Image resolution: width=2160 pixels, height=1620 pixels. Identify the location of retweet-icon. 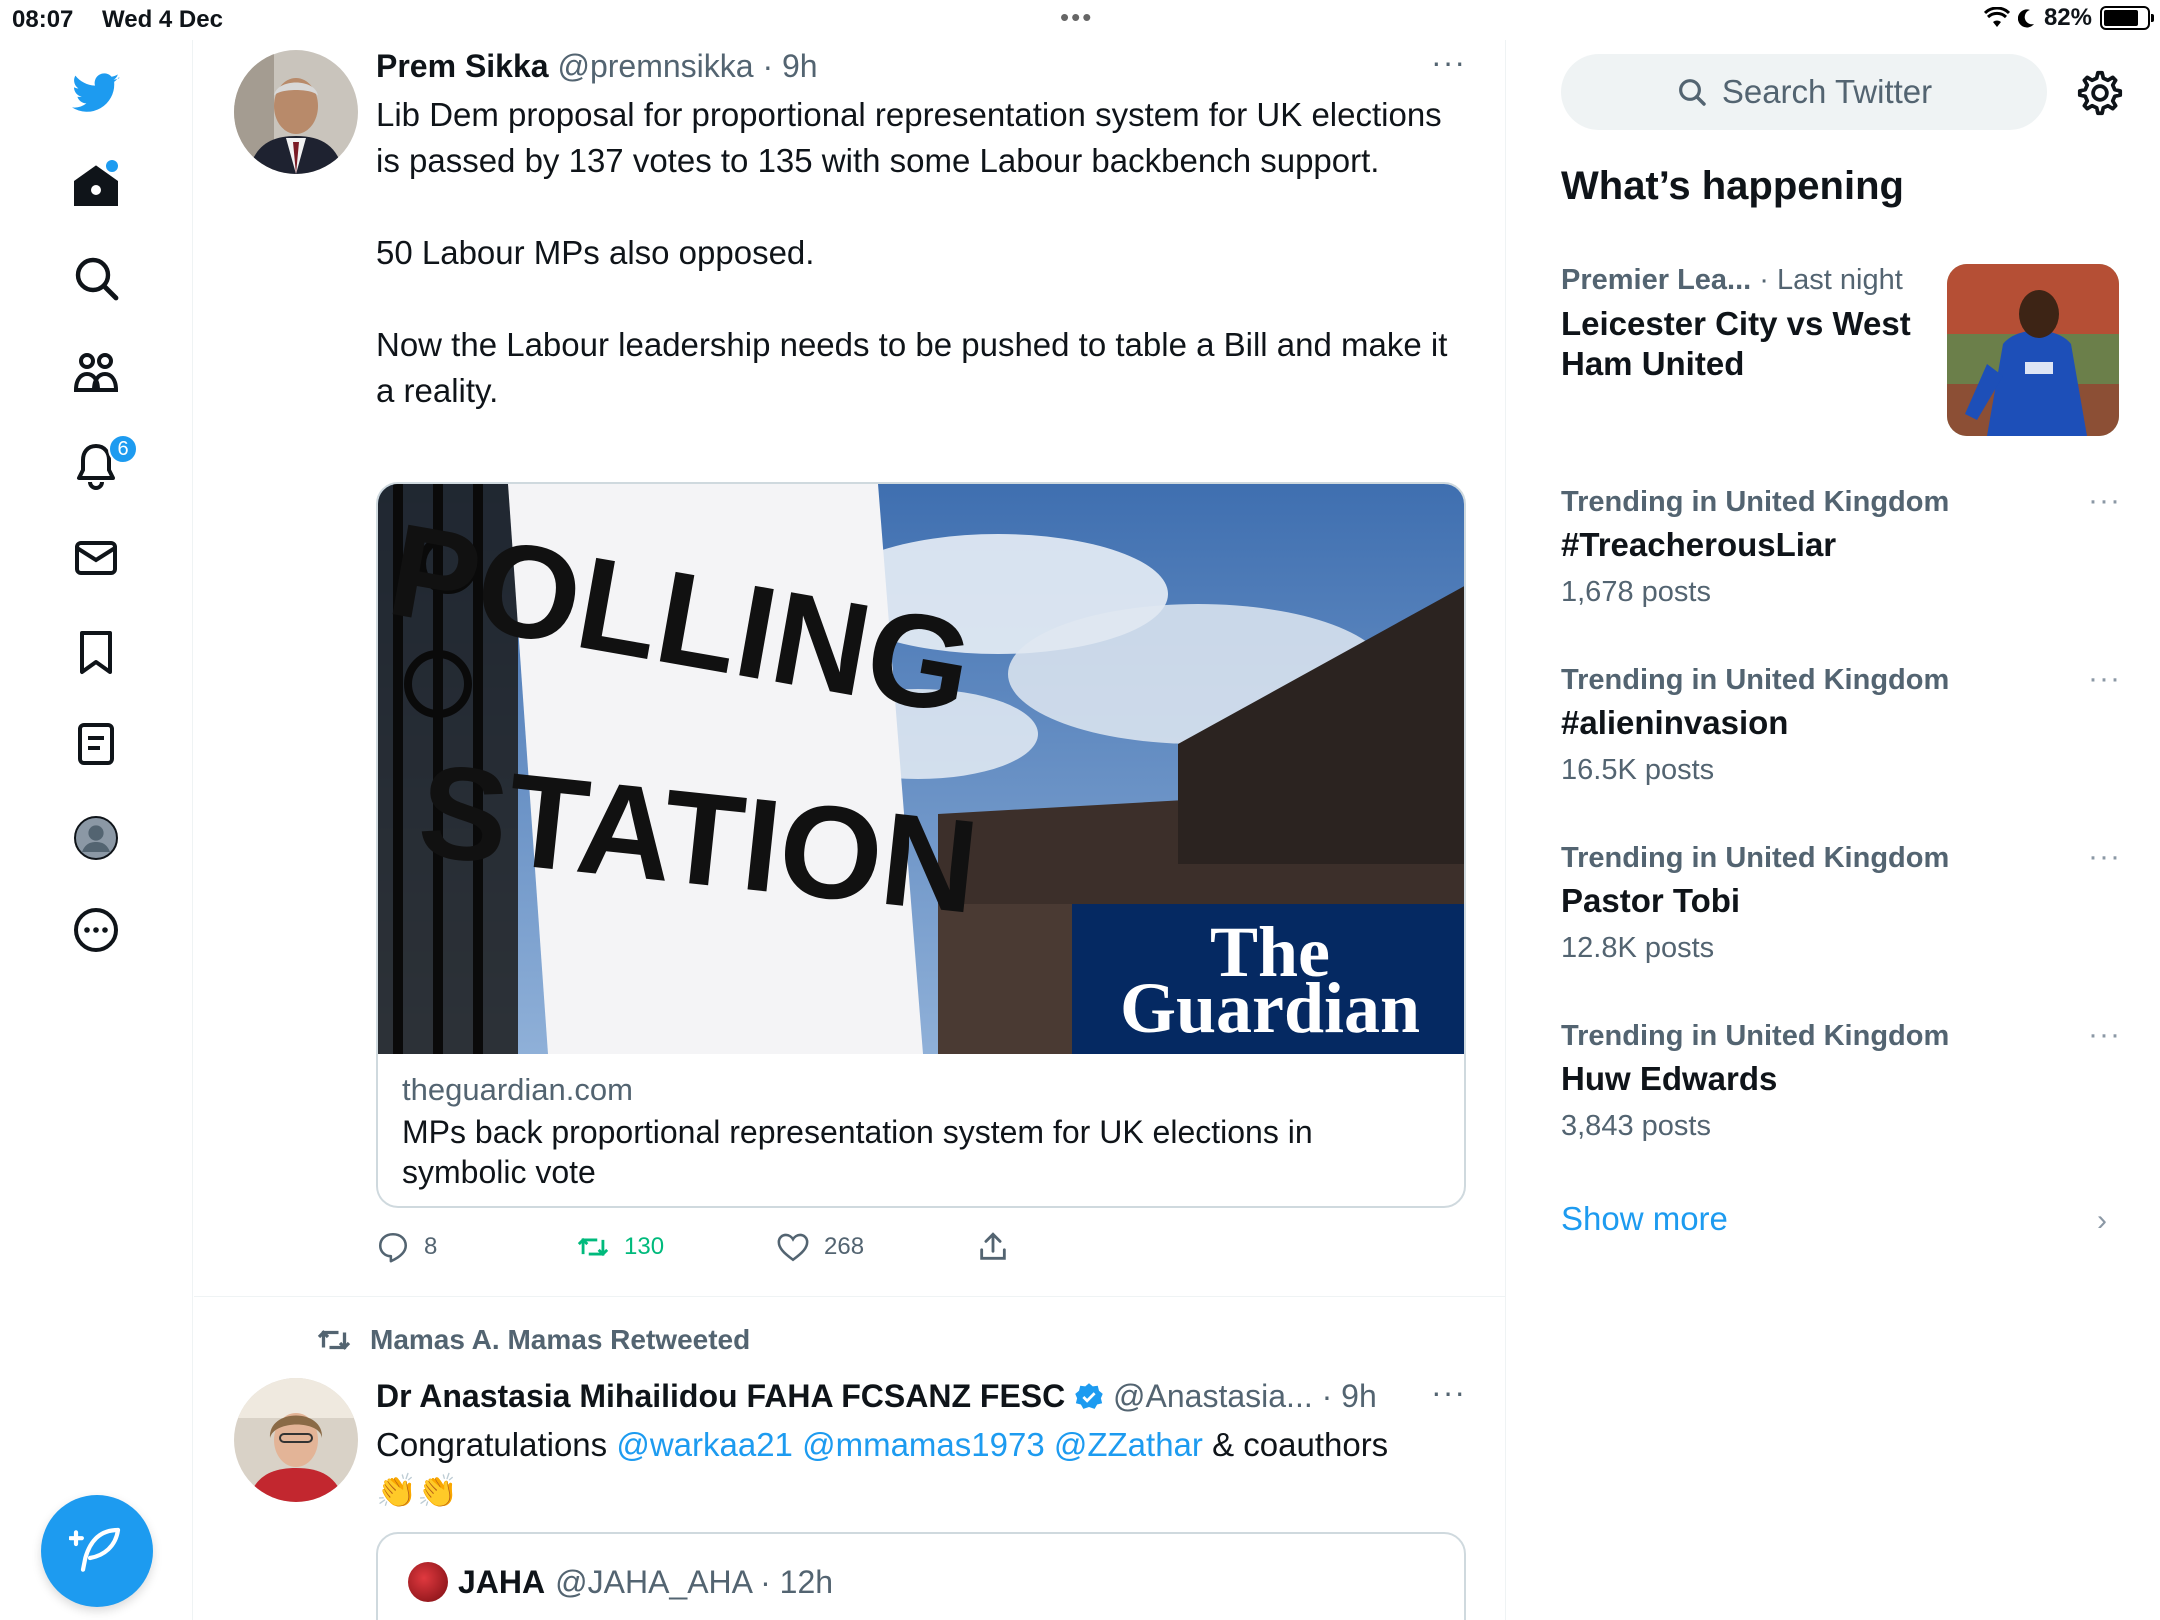
(334, 1340).